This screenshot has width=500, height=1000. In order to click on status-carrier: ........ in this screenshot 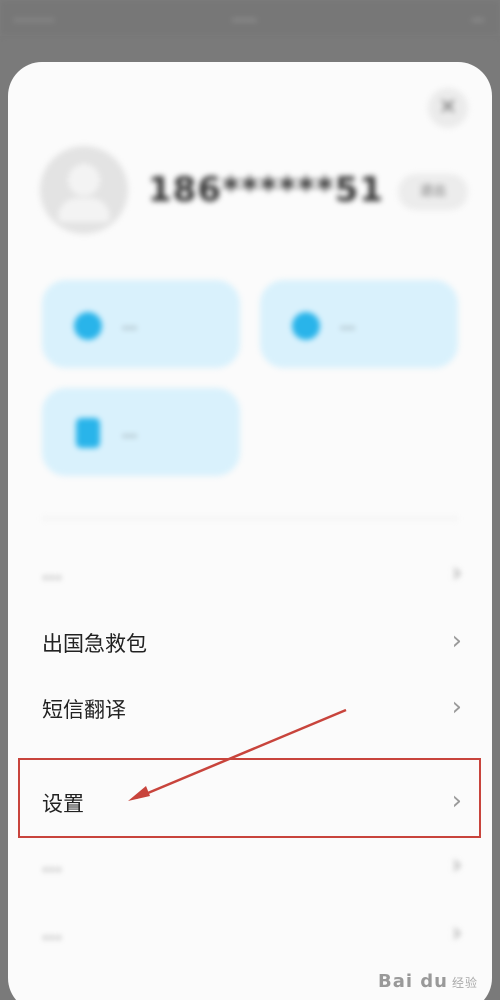, I will do `click(35, 17)`.